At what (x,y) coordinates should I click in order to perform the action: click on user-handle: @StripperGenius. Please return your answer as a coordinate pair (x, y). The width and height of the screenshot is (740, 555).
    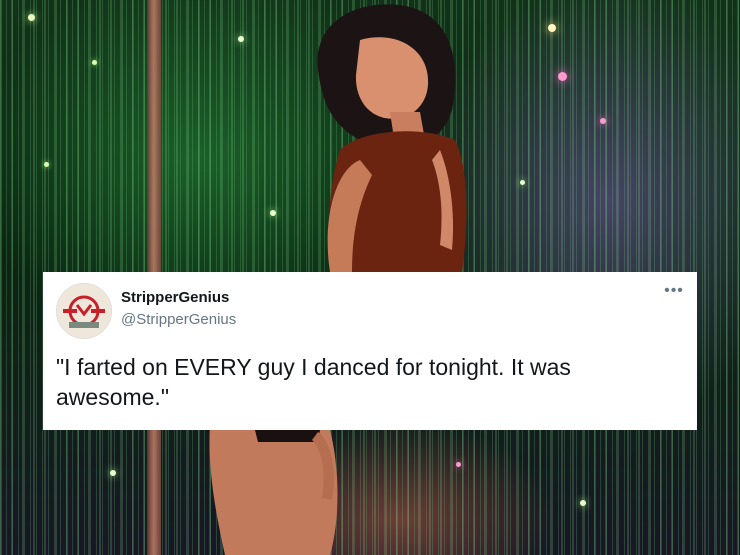
    Looking at the image, I should click on (178, 319).